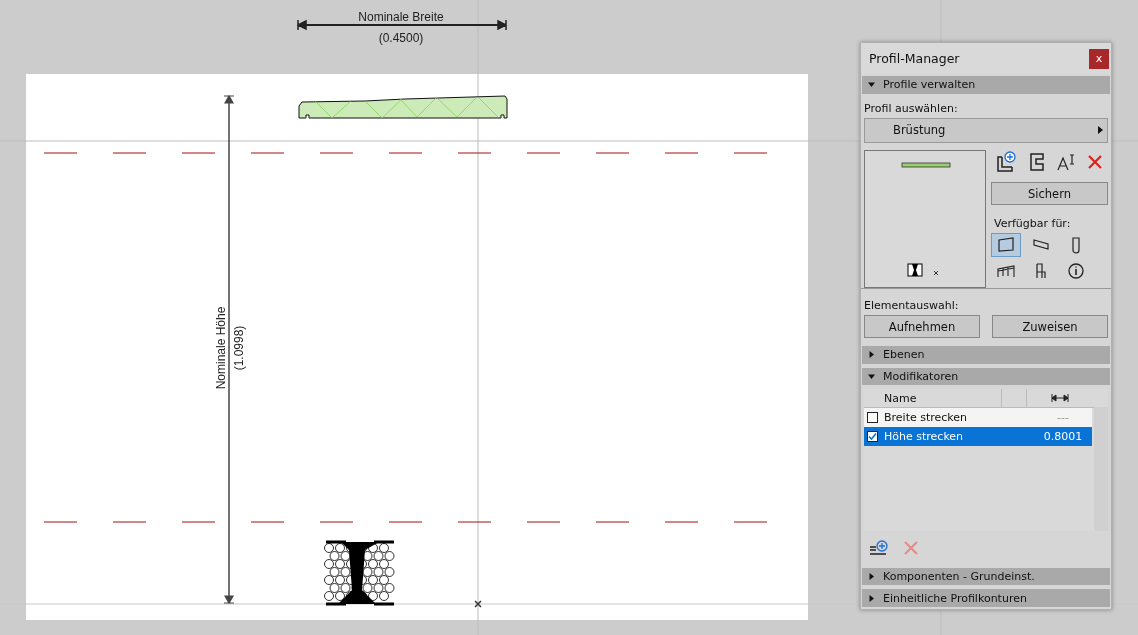 This screenshot has width=1138, height=635. Describe the element at coordinates (986, 355) in the screenshot. I see `section-header: Ebenen` at that location.